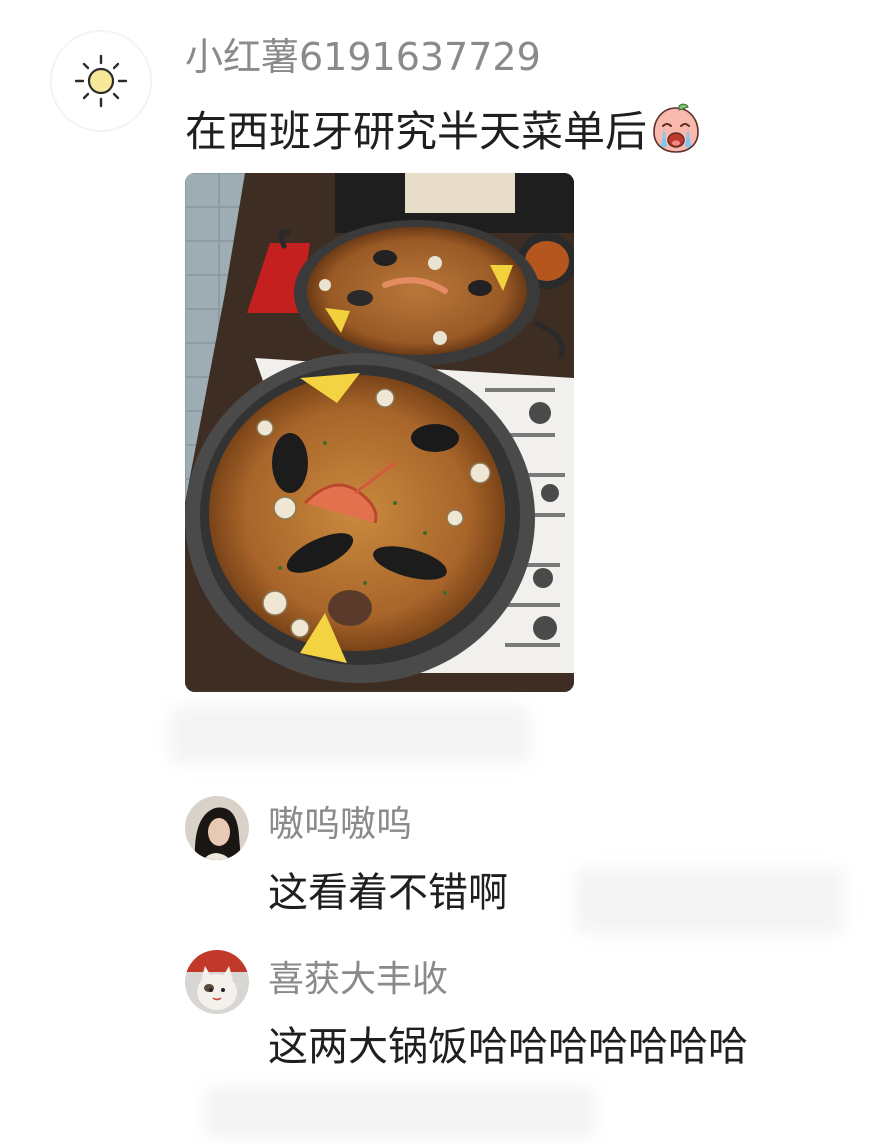  I want to click on post-text: 在西班牙研究半天菜单后, so click(444, 128).